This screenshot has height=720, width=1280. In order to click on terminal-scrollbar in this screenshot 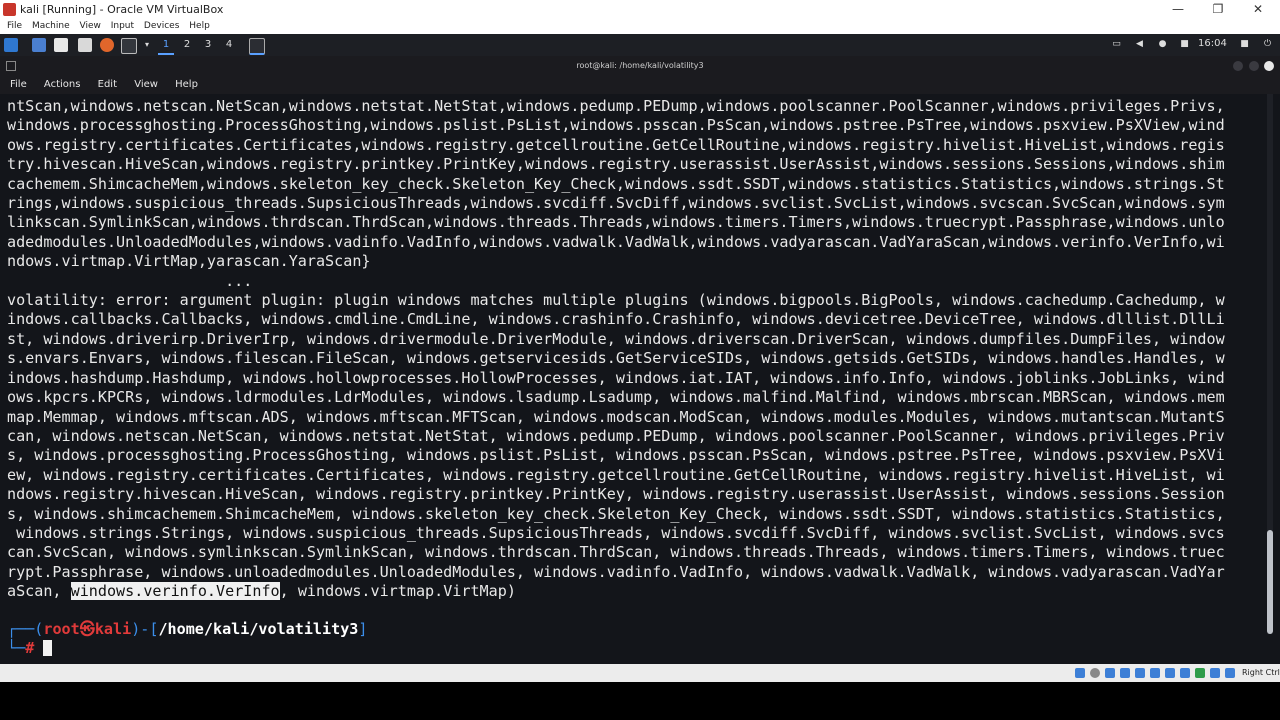, I will do `click(1270, 364)`.